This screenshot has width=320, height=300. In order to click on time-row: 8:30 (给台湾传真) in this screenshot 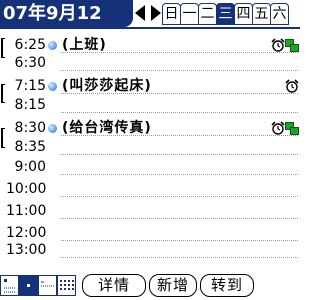, I will do `click(150, 128)`.